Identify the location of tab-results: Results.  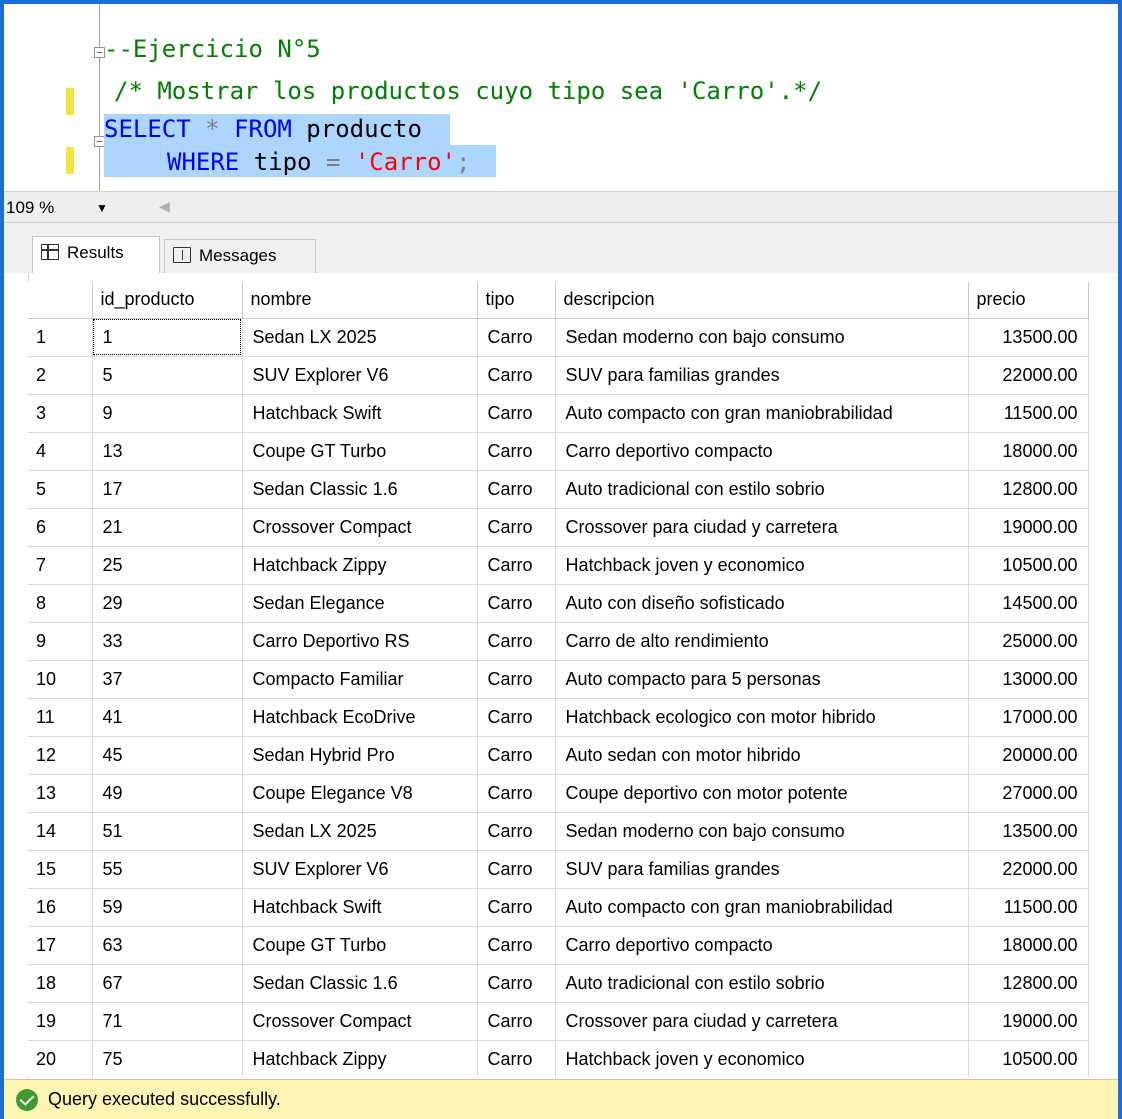
(96, 254).